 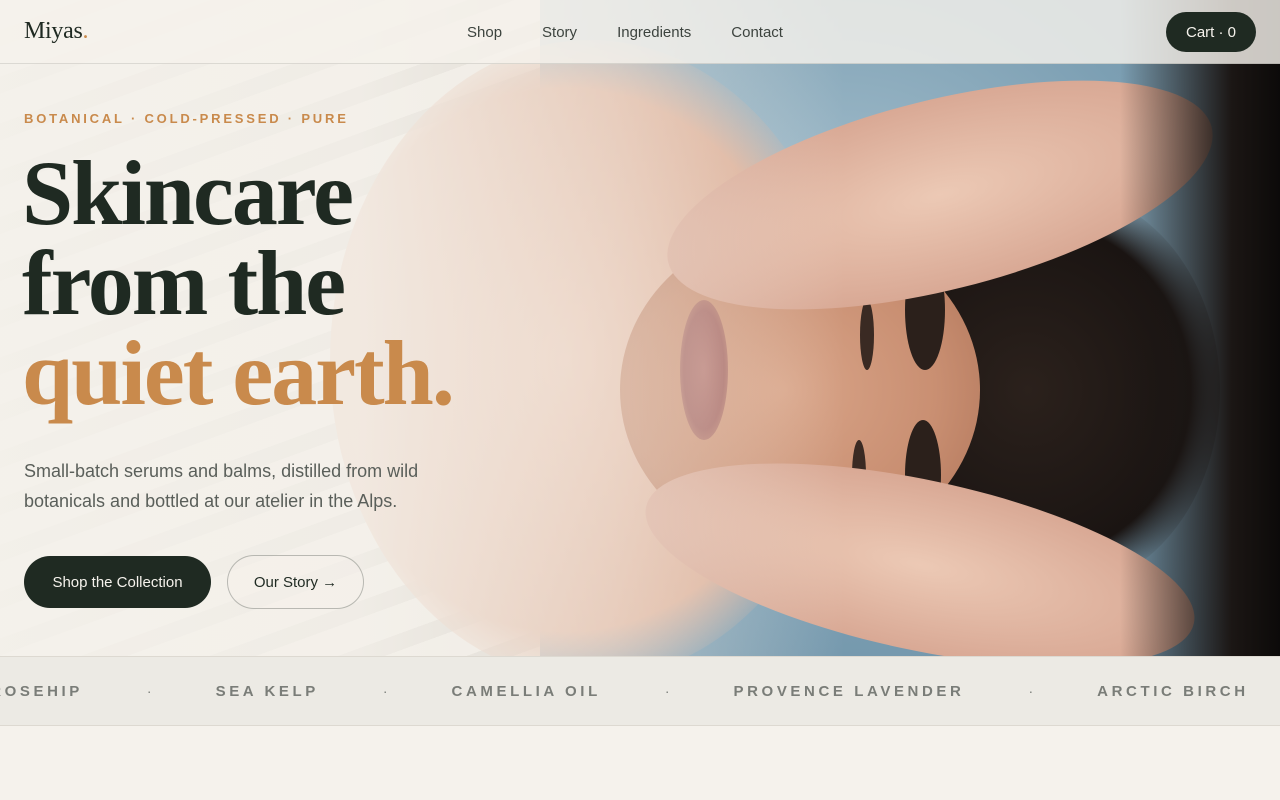 I want to click on headline-accent: quiet earth., so click(x=238, y=373).